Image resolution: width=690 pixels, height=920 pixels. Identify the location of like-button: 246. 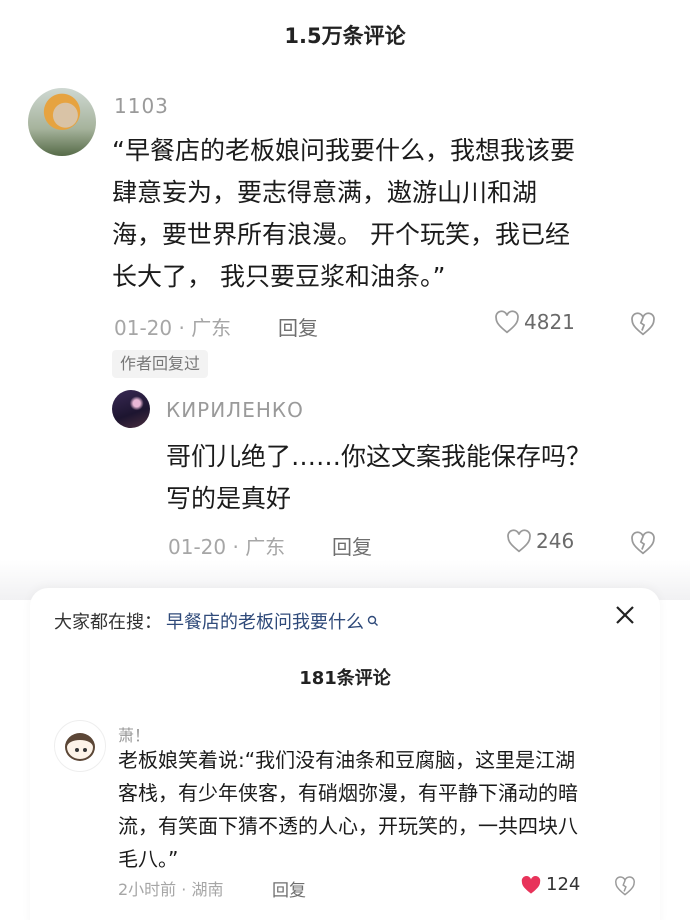
(540, 541).